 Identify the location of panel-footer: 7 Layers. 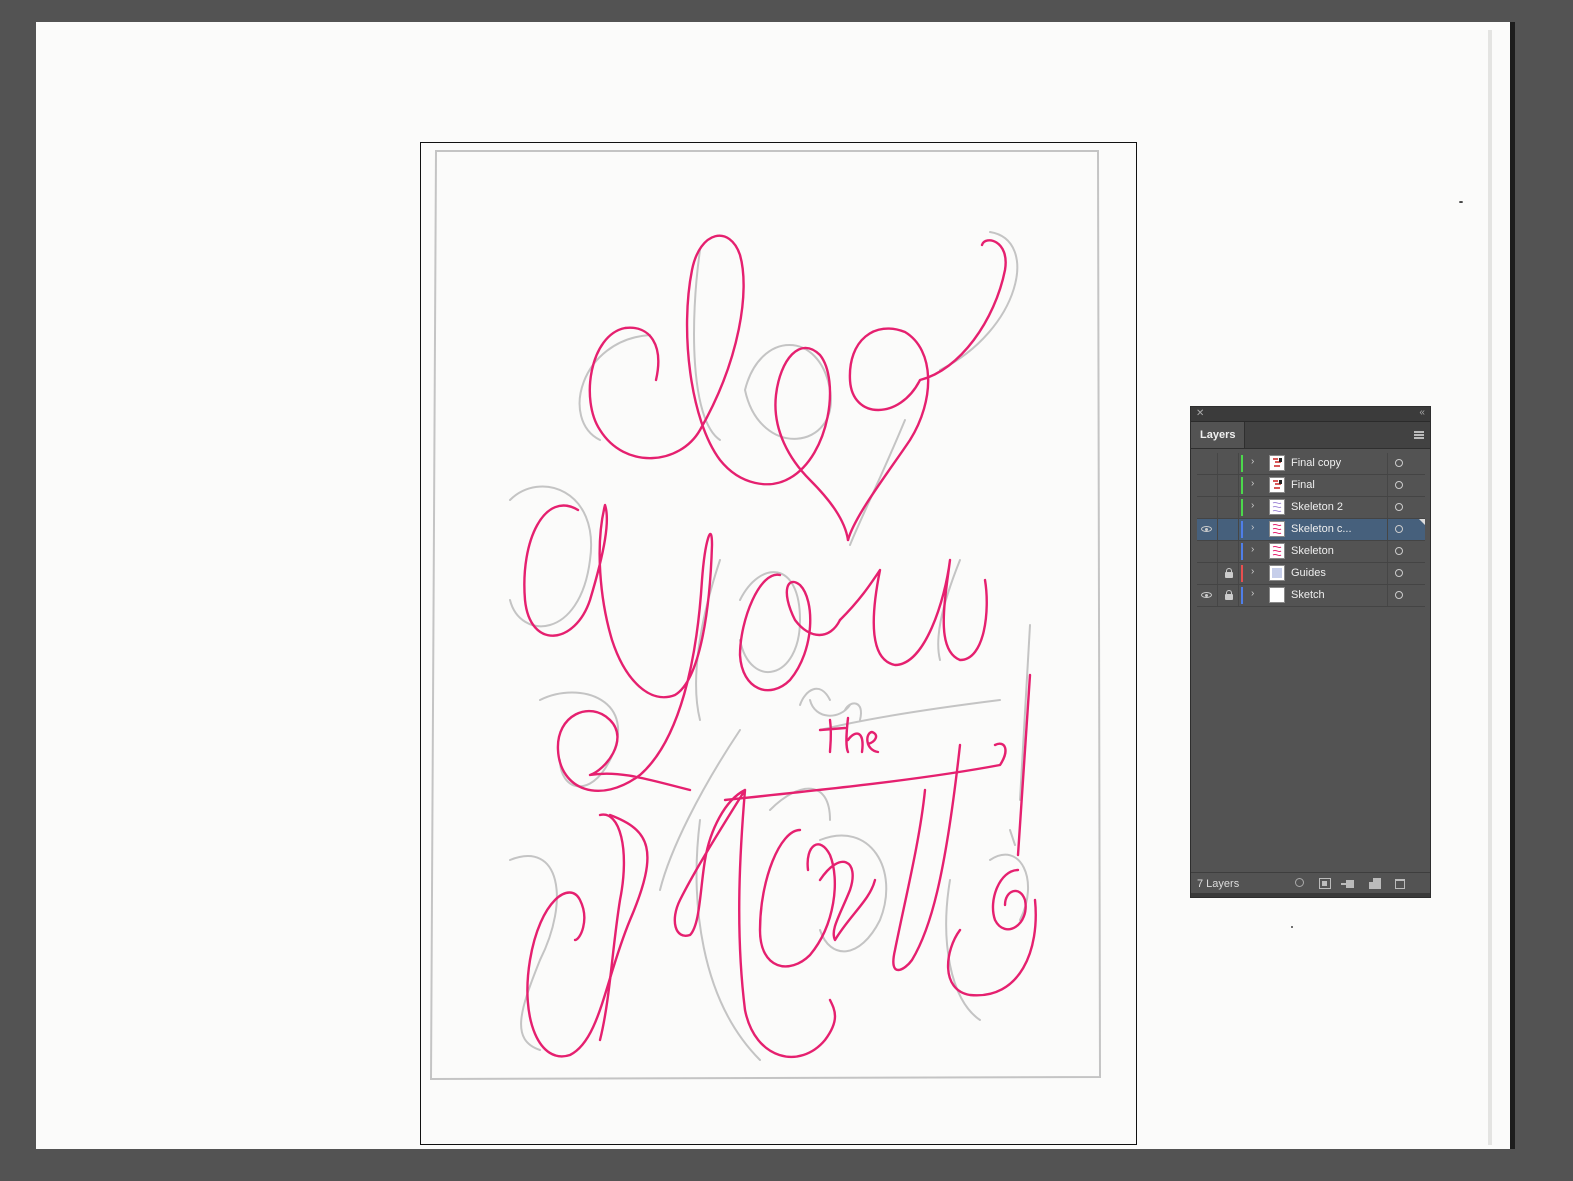
(1310, 884).